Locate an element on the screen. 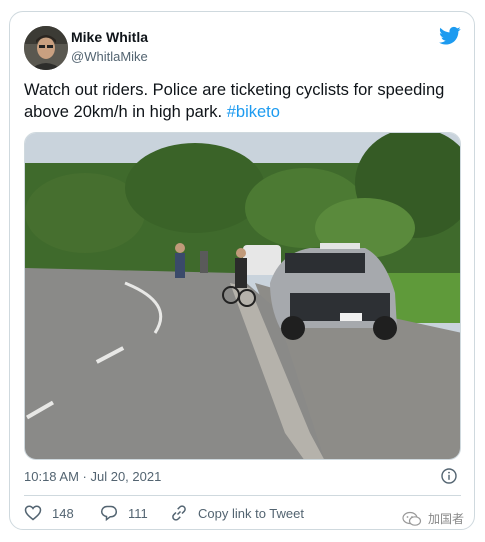 This screenshot has height=542, width=485. like-button: 148 is located at coordinates (49, 513).